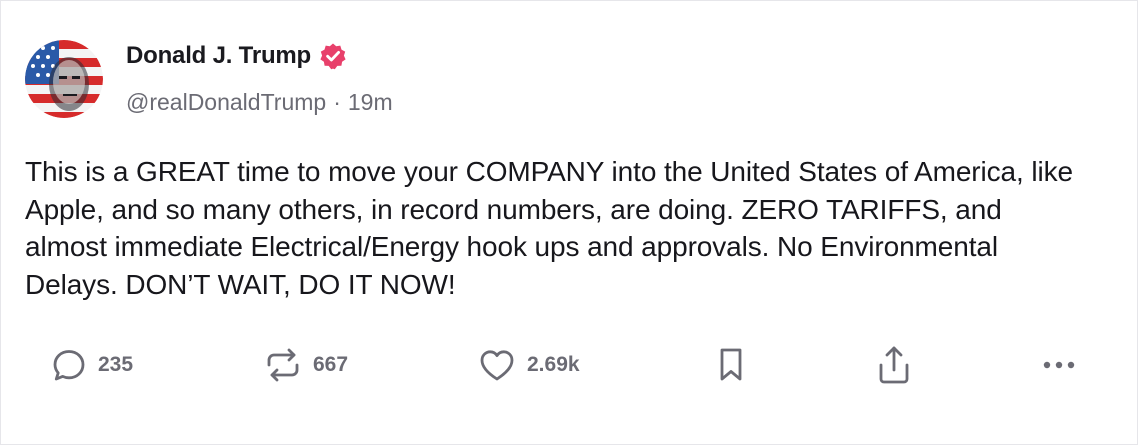 The width and height of the screenshot is (1138, 445). What do you see at coordinates (283, 365) in the screenshot?
I see `retruth-icon` at bounding box center [283, 365].